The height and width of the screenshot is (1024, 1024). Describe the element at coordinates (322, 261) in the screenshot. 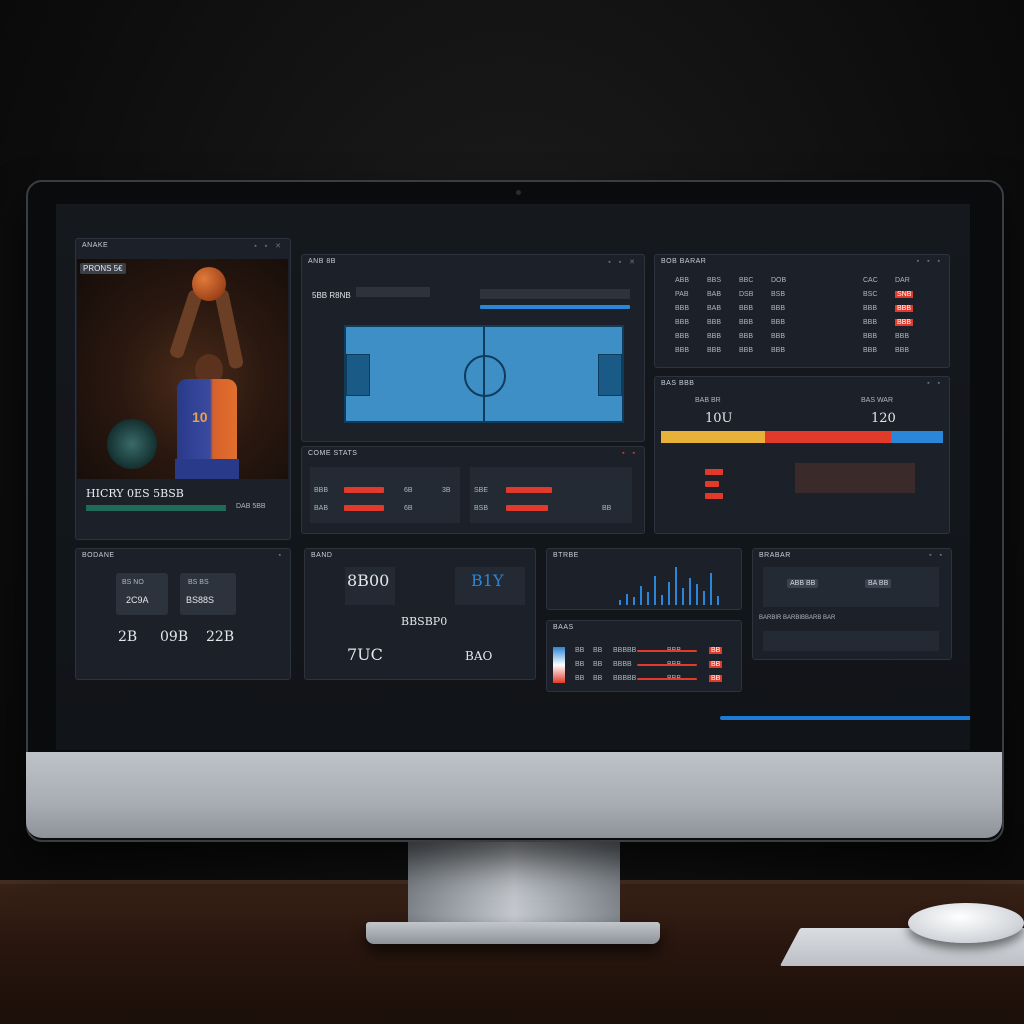

I see `court-panel-title: ANB 8B` at that location.